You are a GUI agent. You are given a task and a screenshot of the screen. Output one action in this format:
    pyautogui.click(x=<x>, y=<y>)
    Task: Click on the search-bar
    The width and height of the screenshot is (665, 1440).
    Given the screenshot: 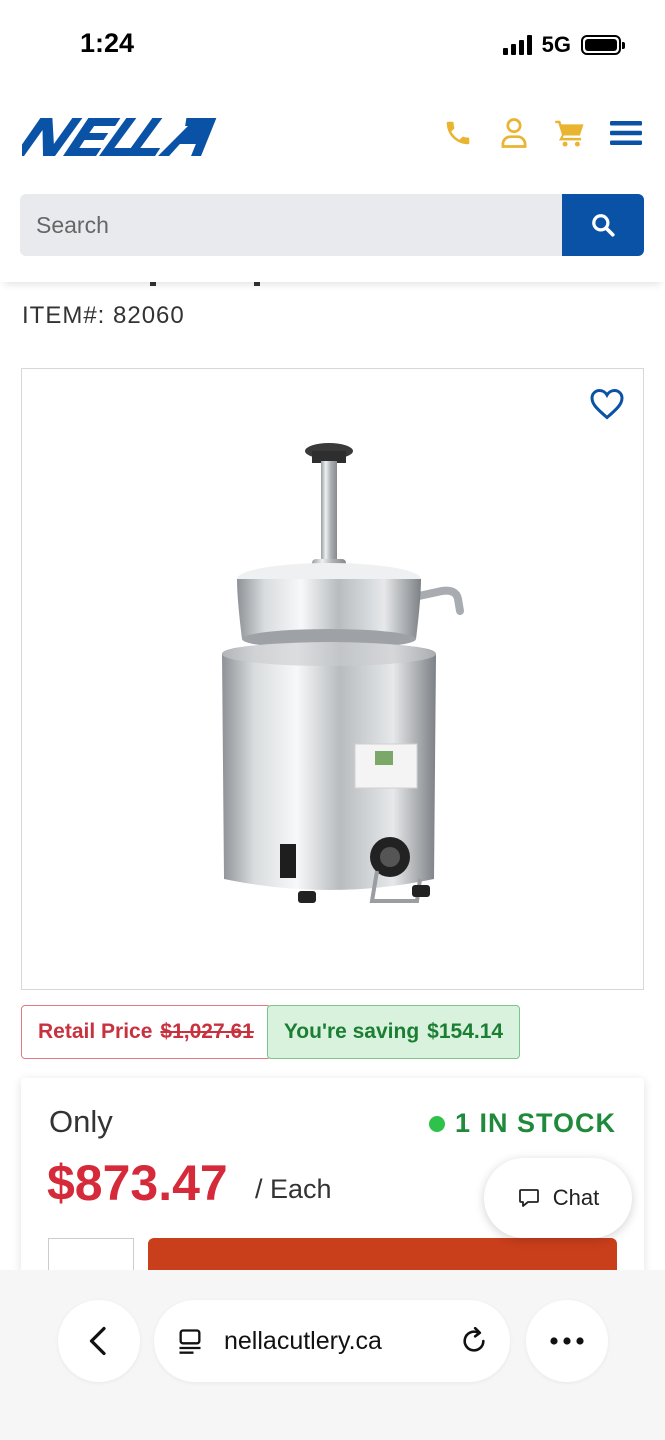 What is the action you would take?
    pyautogui.click(x=332, y=225)
    